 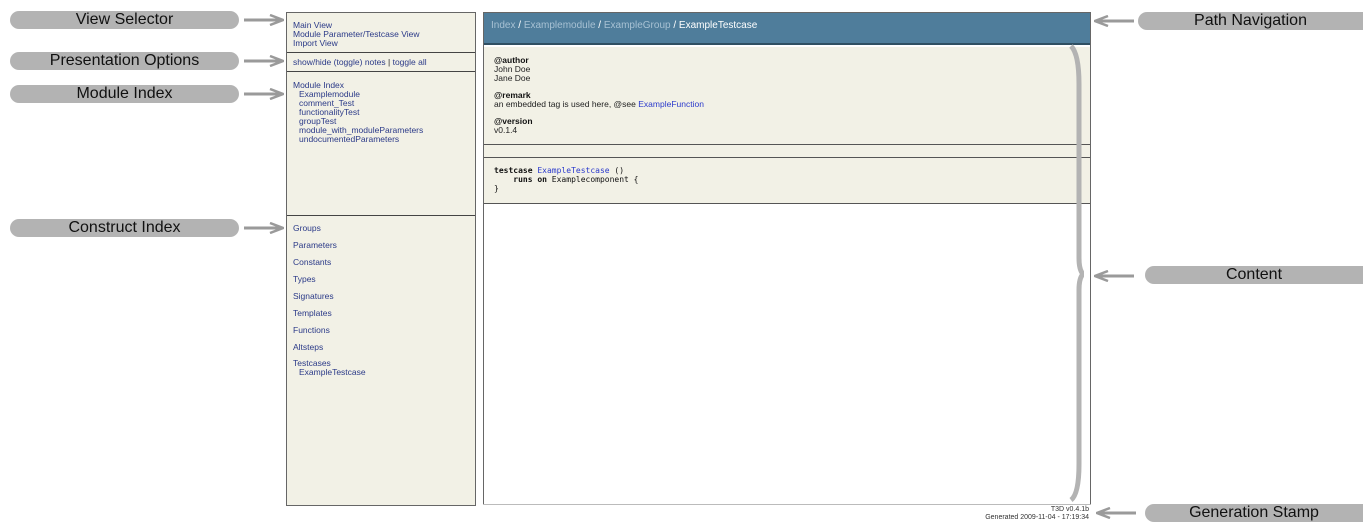 I want to click on callout-presentation-options: Presentation Options, so click(x=124, y=61).